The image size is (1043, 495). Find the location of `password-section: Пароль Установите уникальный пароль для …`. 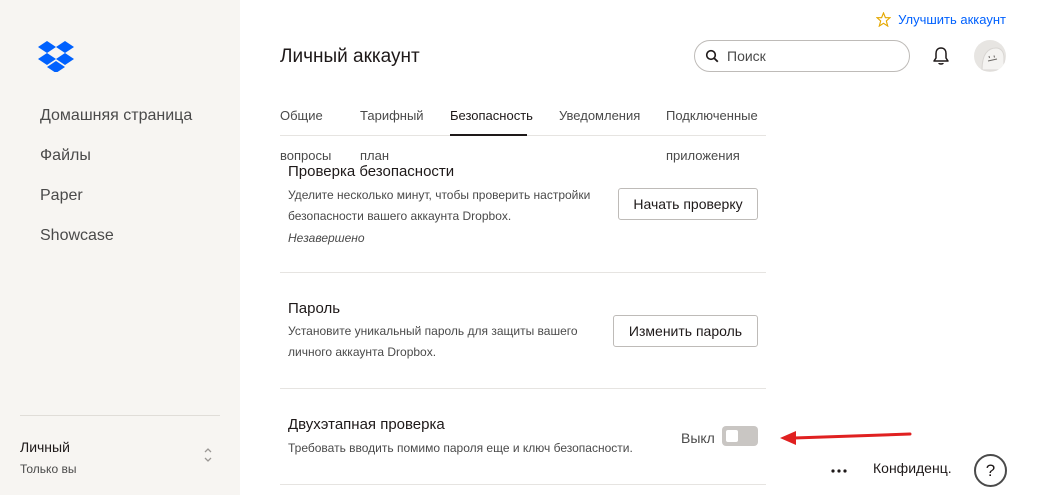

password-section: Пароль Установите уникальный пароль для … is located at coordinates (523, 331).